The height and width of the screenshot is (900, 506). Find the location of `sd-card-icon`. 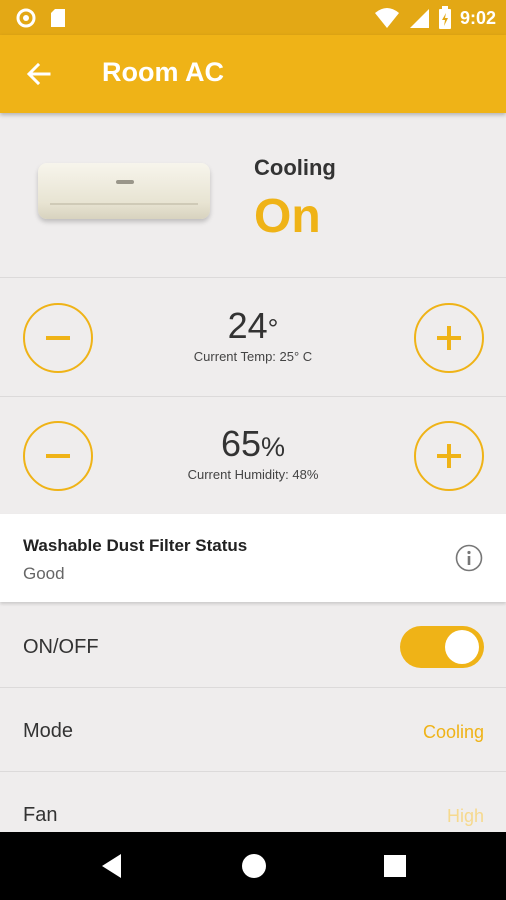

sd-card-icon is located at coordinates (58, 18).